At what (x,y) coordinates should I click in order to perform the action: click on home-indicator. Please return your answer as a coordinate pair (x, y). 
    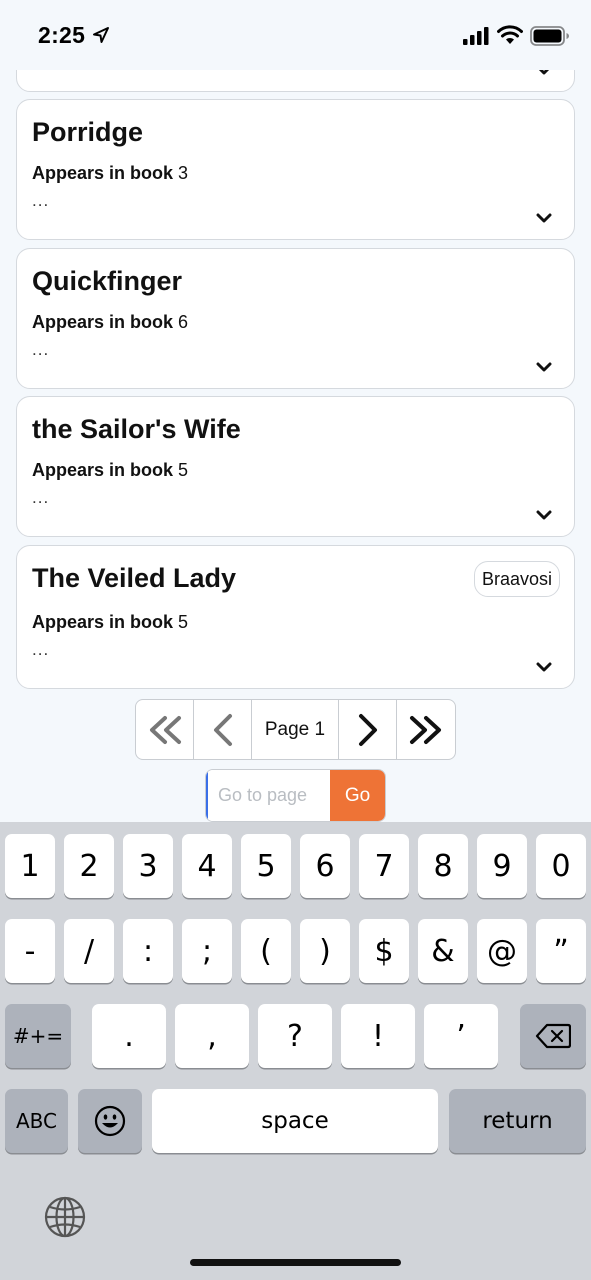
    Looking at the image, I should click on (295, 1262).